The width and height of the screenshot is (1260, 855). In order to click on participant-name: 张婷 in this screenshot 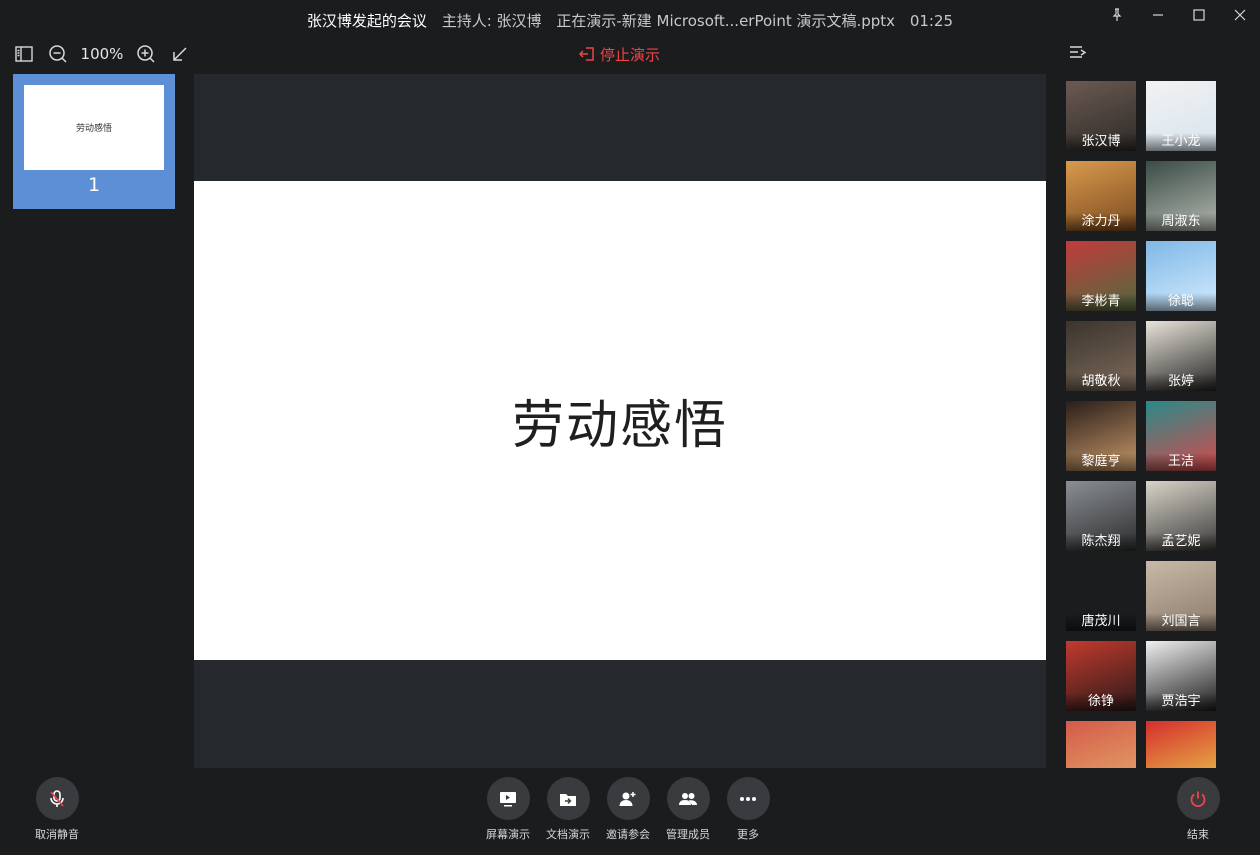, I will do `click(1181, 382)`.